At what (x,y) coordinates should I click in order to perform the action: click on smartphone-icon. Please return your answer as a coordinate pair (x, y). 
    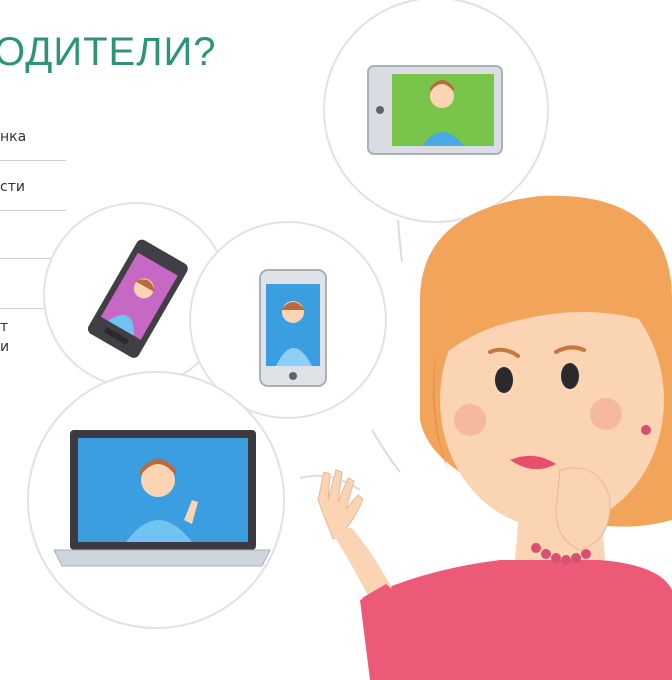
    Looking at the image, I should click on (293, 328).